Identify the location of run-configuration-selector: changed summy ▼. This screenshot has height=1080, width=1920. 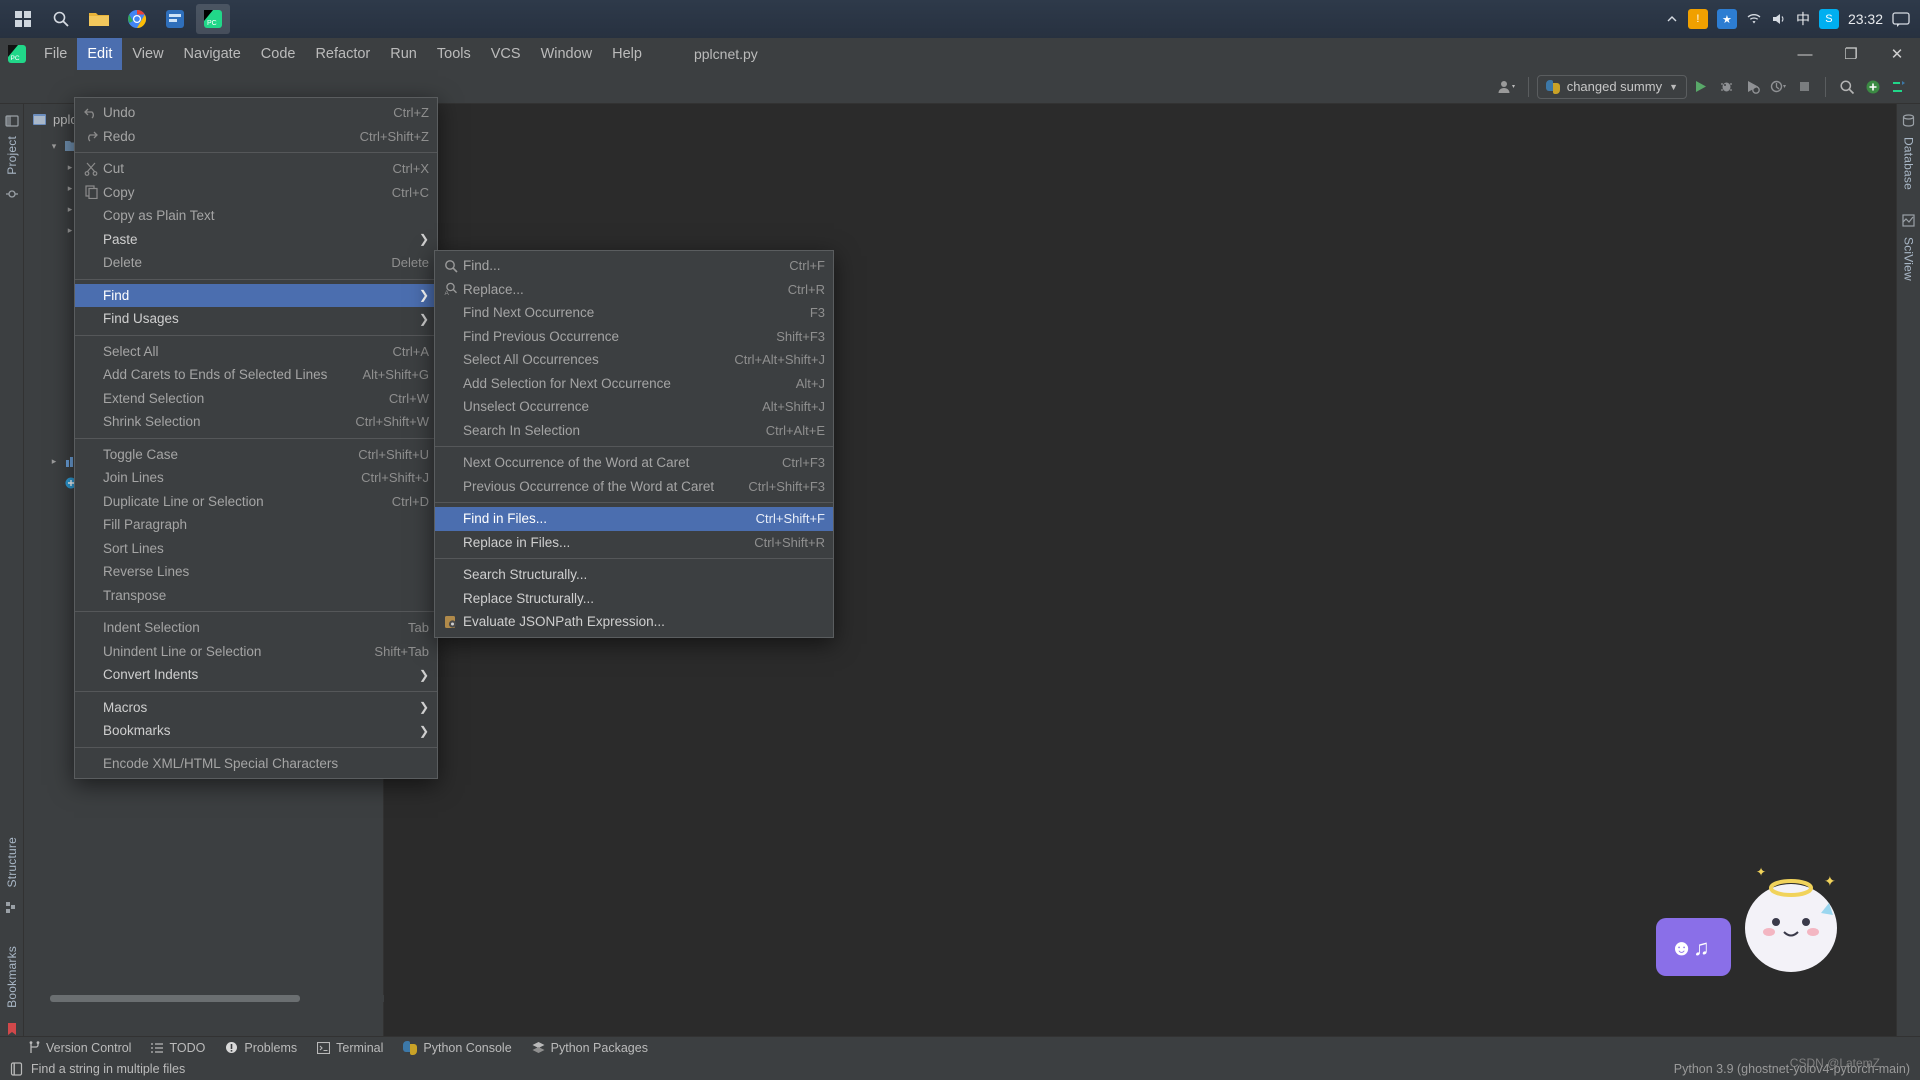
(1611, 86).